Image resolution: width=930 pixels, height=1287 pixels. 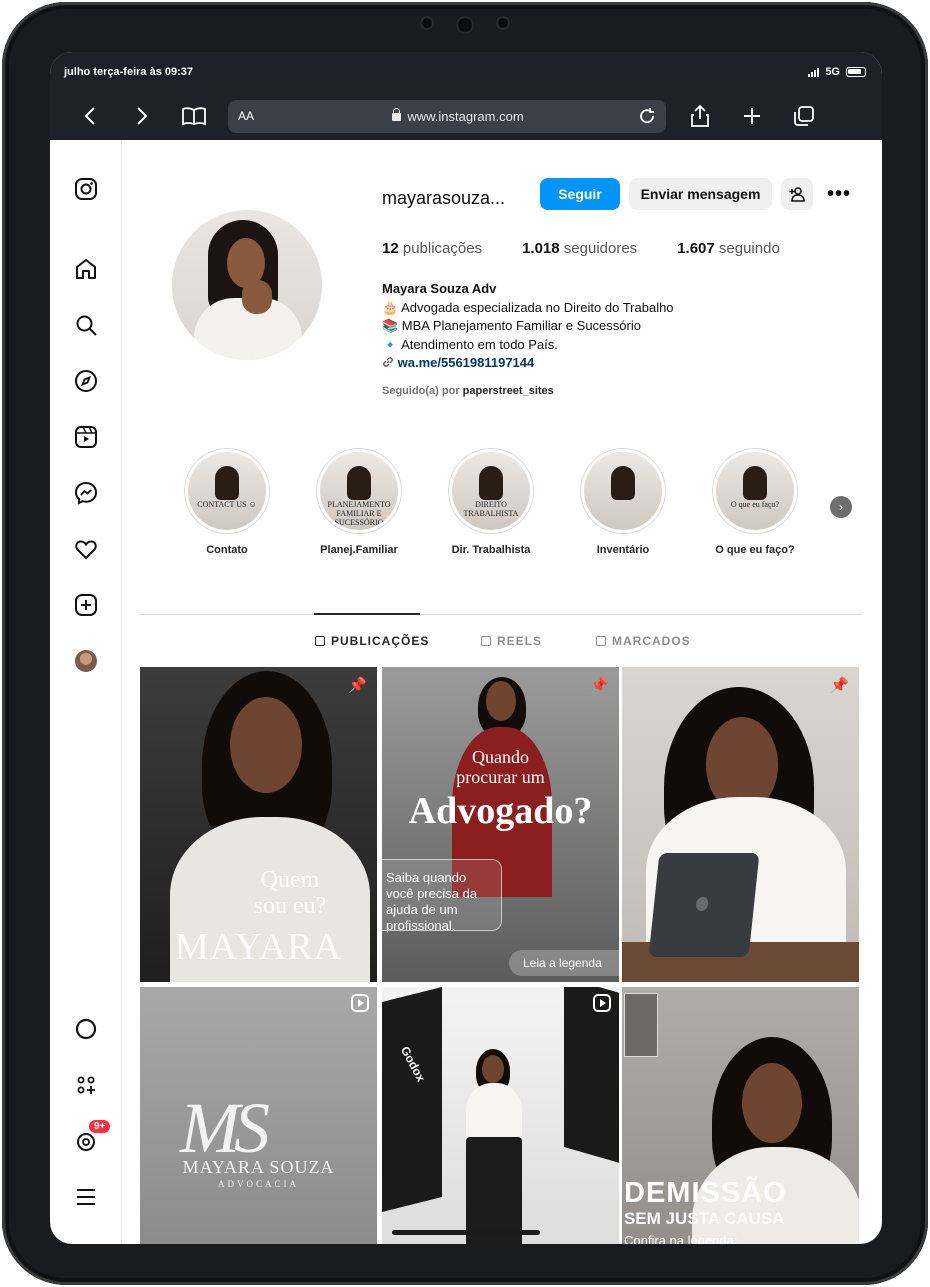 What do you see at coordinates (500, 757) in the screenshot?
I see `post-title-line: Quando` at bounding box center [500, 757].